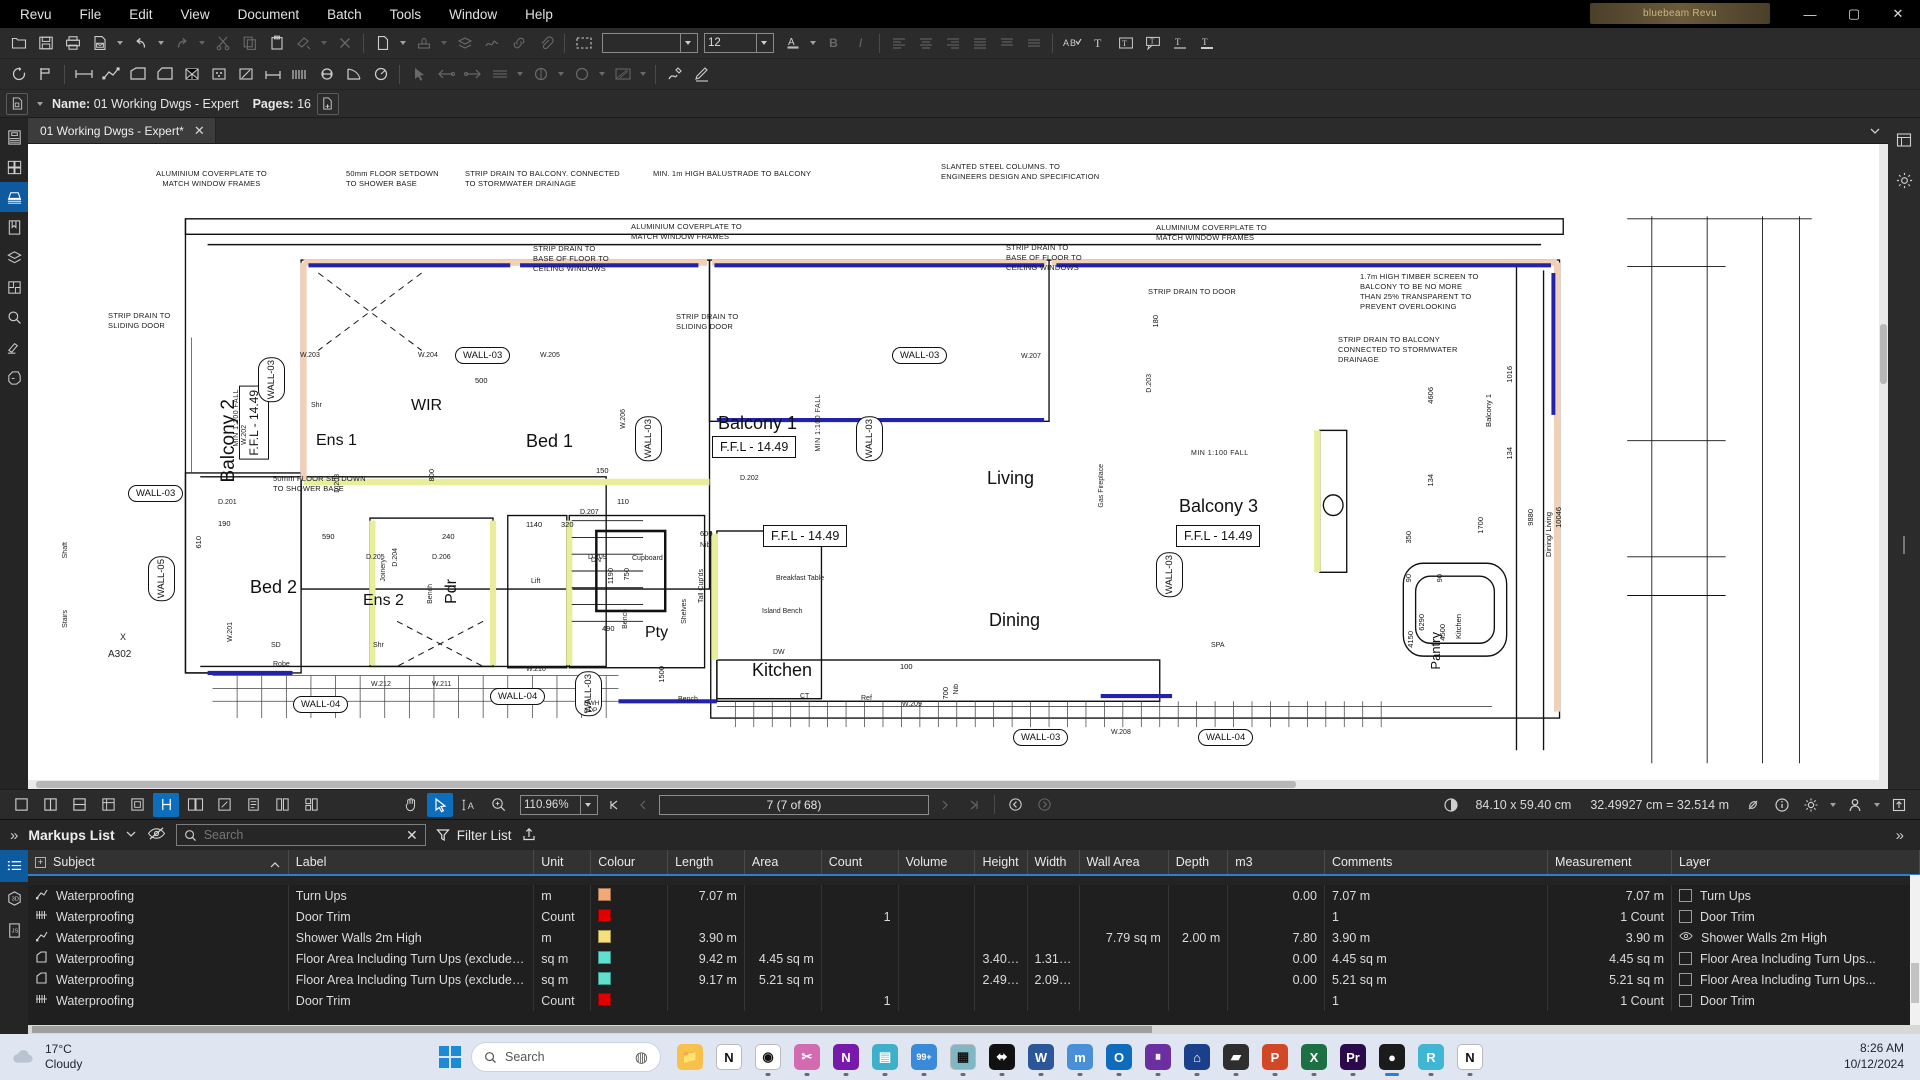 The height and width of the screenshot is (1080, 1920). Describe the element at coordinates (293, 835) in the screenshot. I see `search-input` at that location.